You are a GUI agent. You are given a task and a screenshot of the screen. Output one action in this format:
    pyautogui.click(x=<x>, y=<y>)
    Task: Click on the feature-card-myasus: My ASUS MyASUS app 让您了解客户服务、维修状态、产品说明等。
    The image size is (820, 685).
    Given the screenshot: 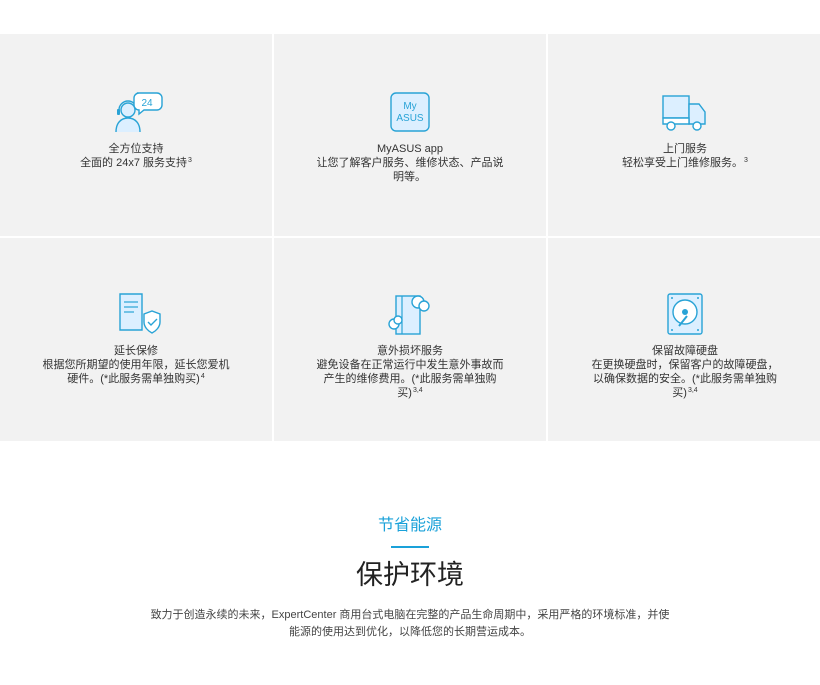 What is the action you would take?
    pyautogui.click(x=410, y=135)
    